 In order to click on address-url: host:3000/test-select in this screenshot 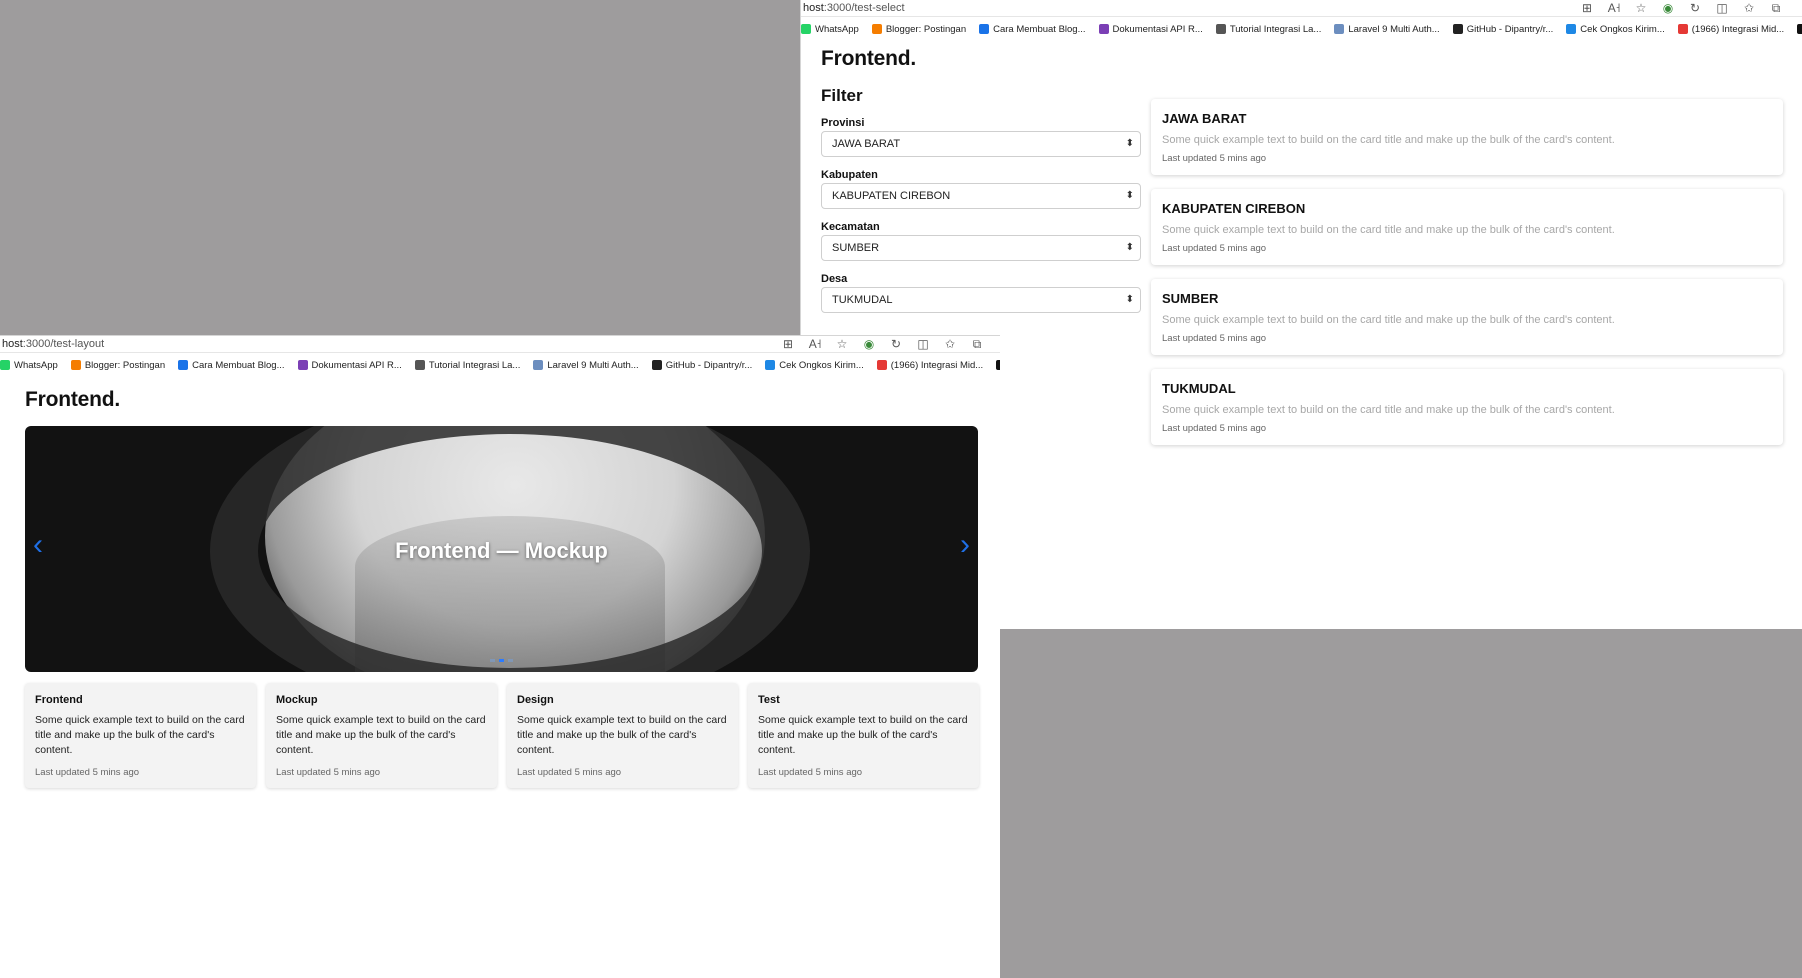, I will do `click(854, 8)`.